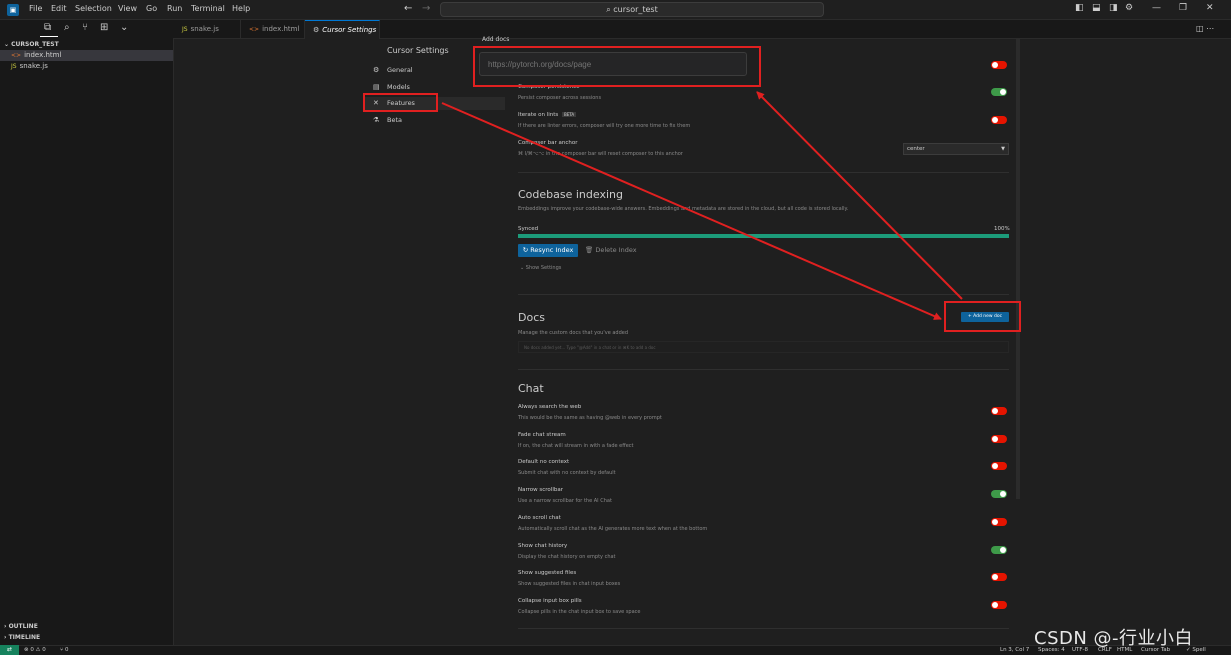 The height and width of the screenshot is (655, 1231). What do you see at coordinates (859, 195) in the screenshot?
I see `arrow-to-popup` at bounding box center [859, 195].